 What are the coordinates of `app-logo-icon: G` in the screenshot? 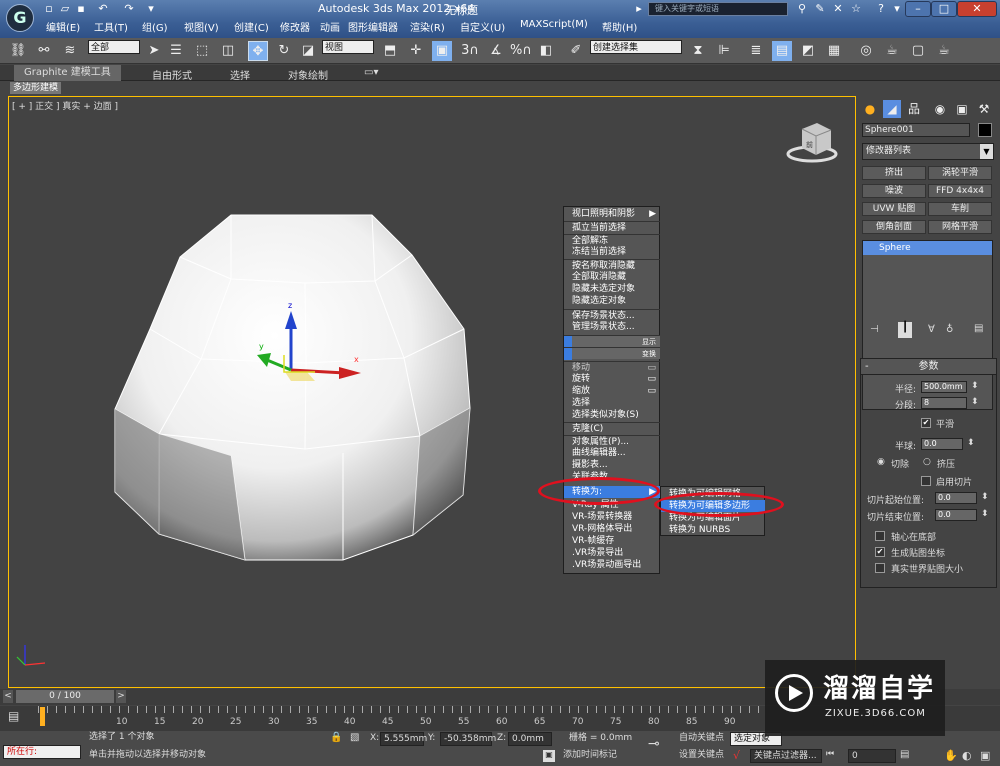 It's located at (20, 18).